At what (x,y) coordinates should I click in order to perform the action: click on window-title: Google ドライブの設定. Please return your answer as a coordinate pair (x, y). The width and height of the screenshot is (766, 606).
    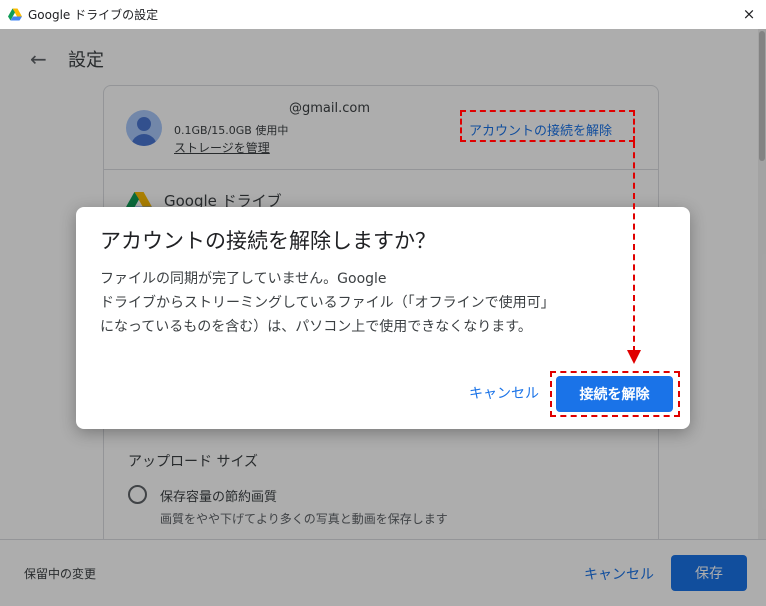
    Looking at the image, I should click on (93, 15).